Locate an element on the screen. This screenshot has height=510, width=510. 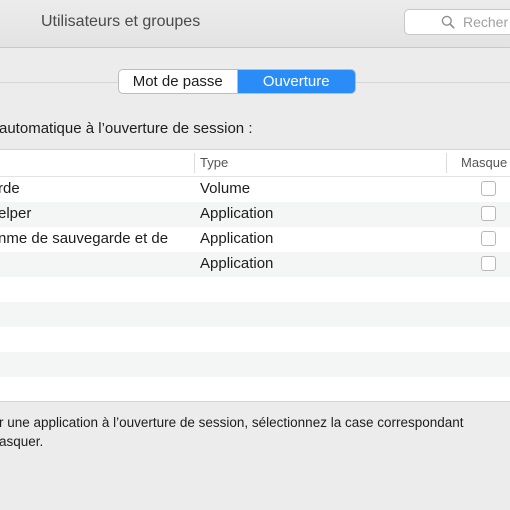
tab-ouverture: Ouverture is located at coordinates (295, 81).